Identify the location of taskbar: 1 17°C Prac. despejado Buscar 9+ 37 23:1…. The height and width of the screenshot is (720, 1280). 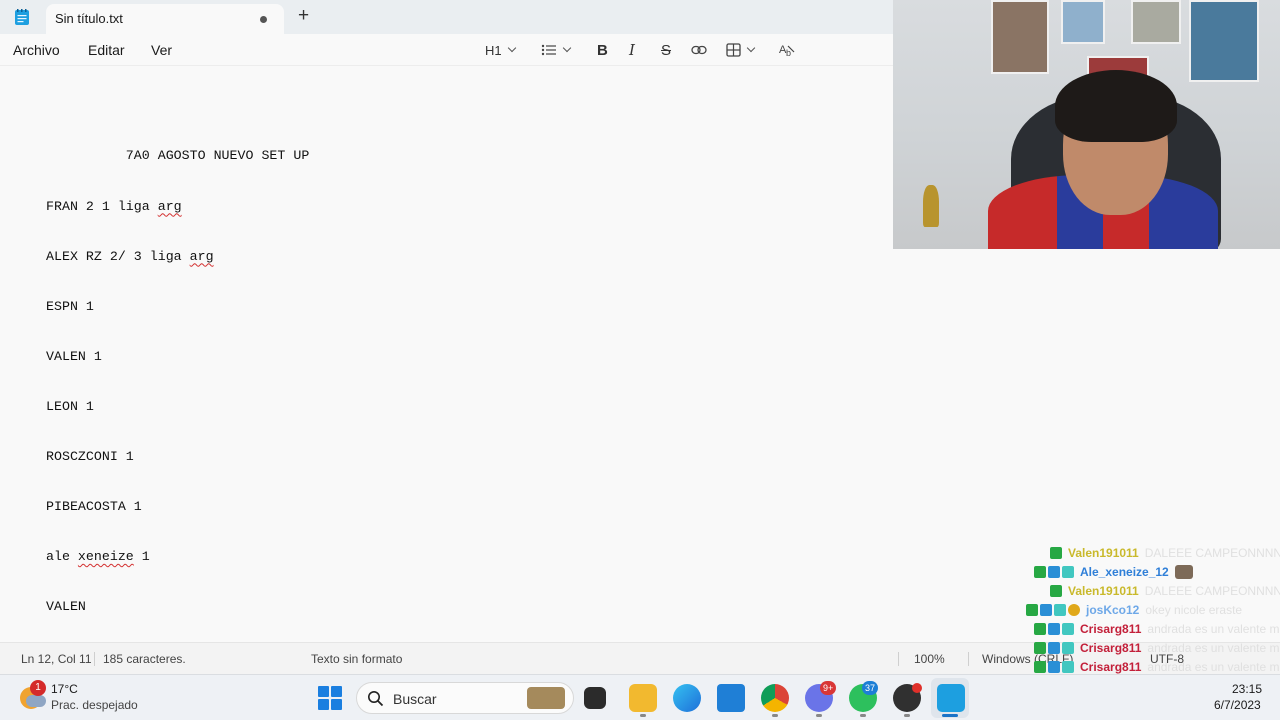
(640, 697).